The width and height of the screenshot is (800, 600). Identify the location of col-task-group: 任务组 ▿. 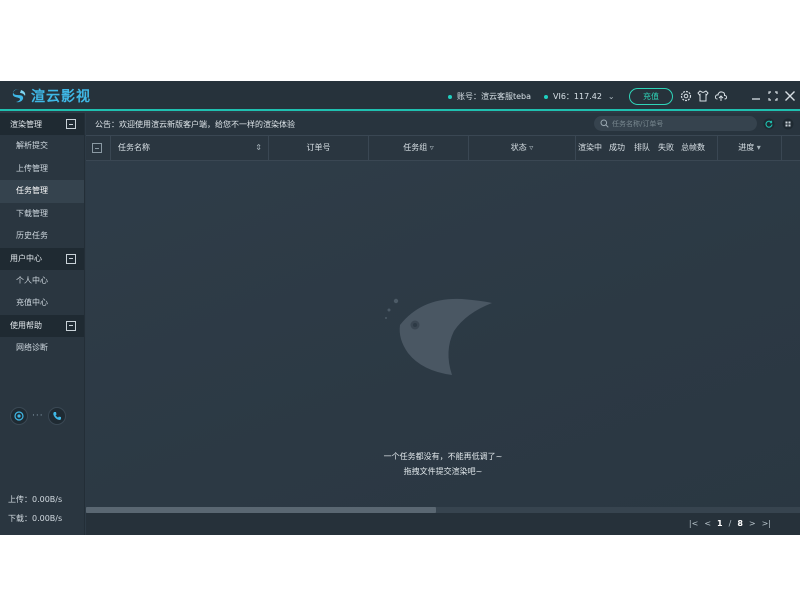
(418, 148).